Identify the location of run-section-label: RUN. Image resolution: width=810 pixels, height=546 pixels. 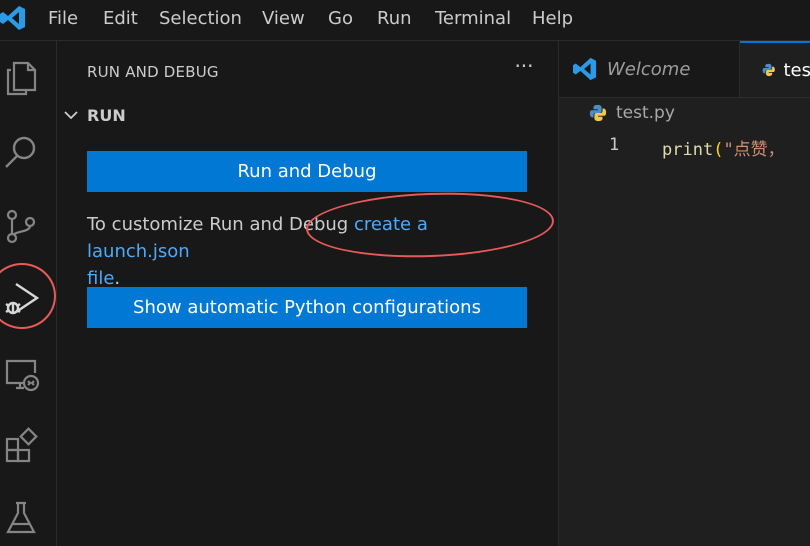
(106, 115).